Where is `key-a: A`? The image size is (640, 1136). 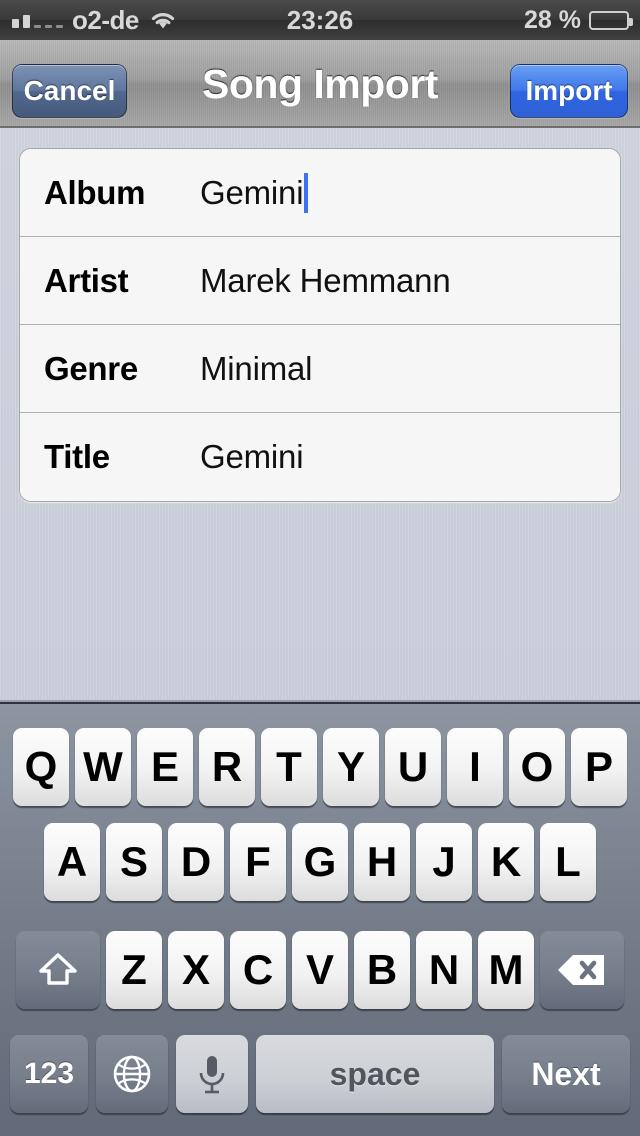
key-a: A is located at coordinates (72, 862).